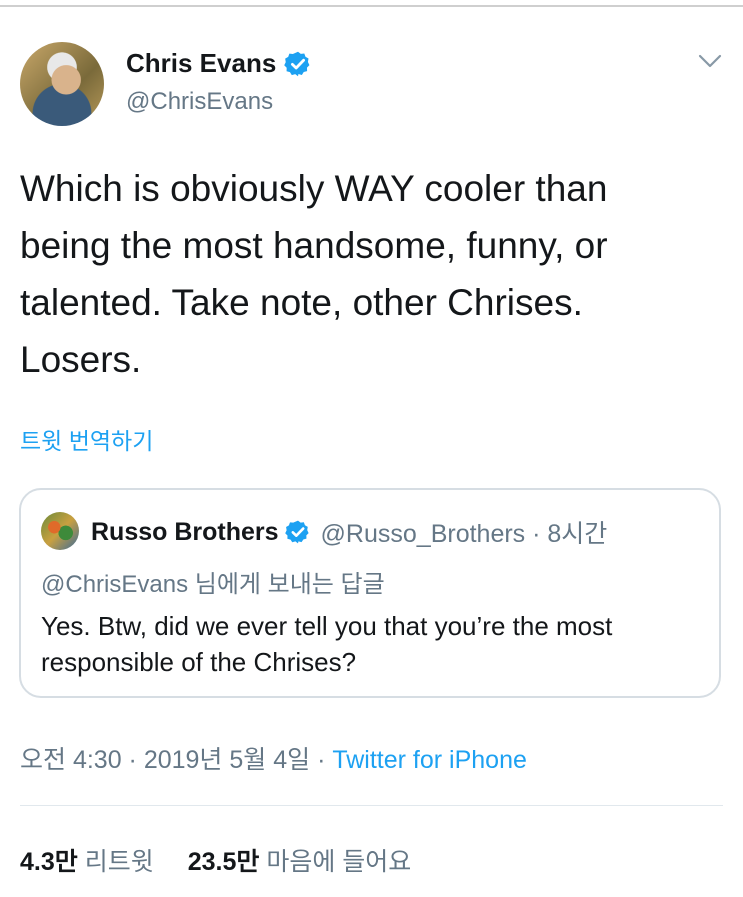 Image resolution: width=743 pixels, height=897 pixels. Describe the element at coordinates (371, 6) in the screenshot. I see `top-divider` at that location.